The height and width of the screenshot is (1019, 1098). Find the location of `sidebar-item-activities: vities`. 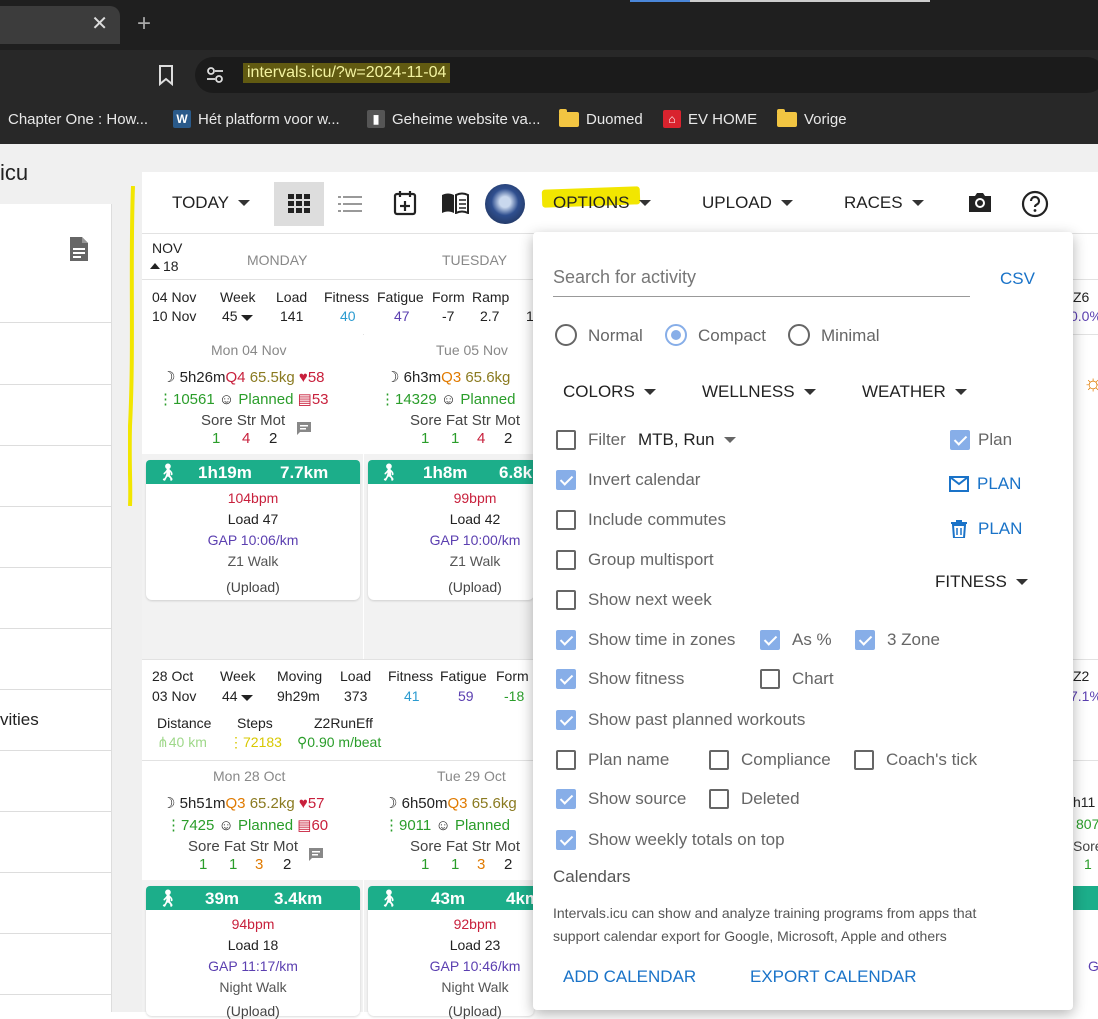

sidebar-item-activities: vities is located at coordinates (19, 720).